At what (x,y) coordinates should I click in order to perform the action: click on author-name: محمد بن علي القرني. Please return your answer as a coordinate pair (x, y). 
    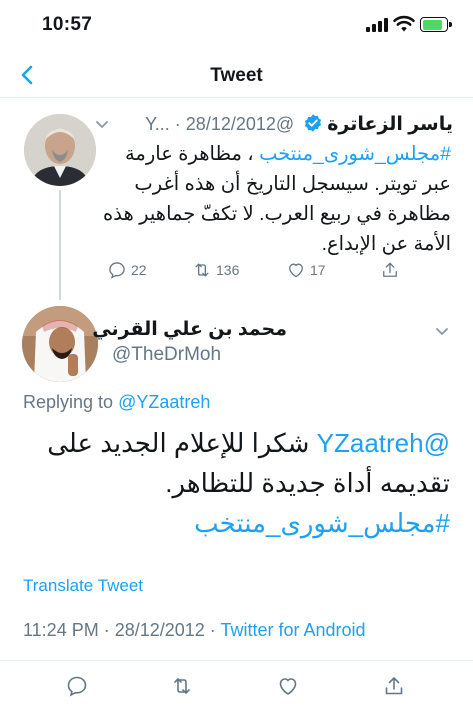
    Looking at the image, I should click on (189, 329).